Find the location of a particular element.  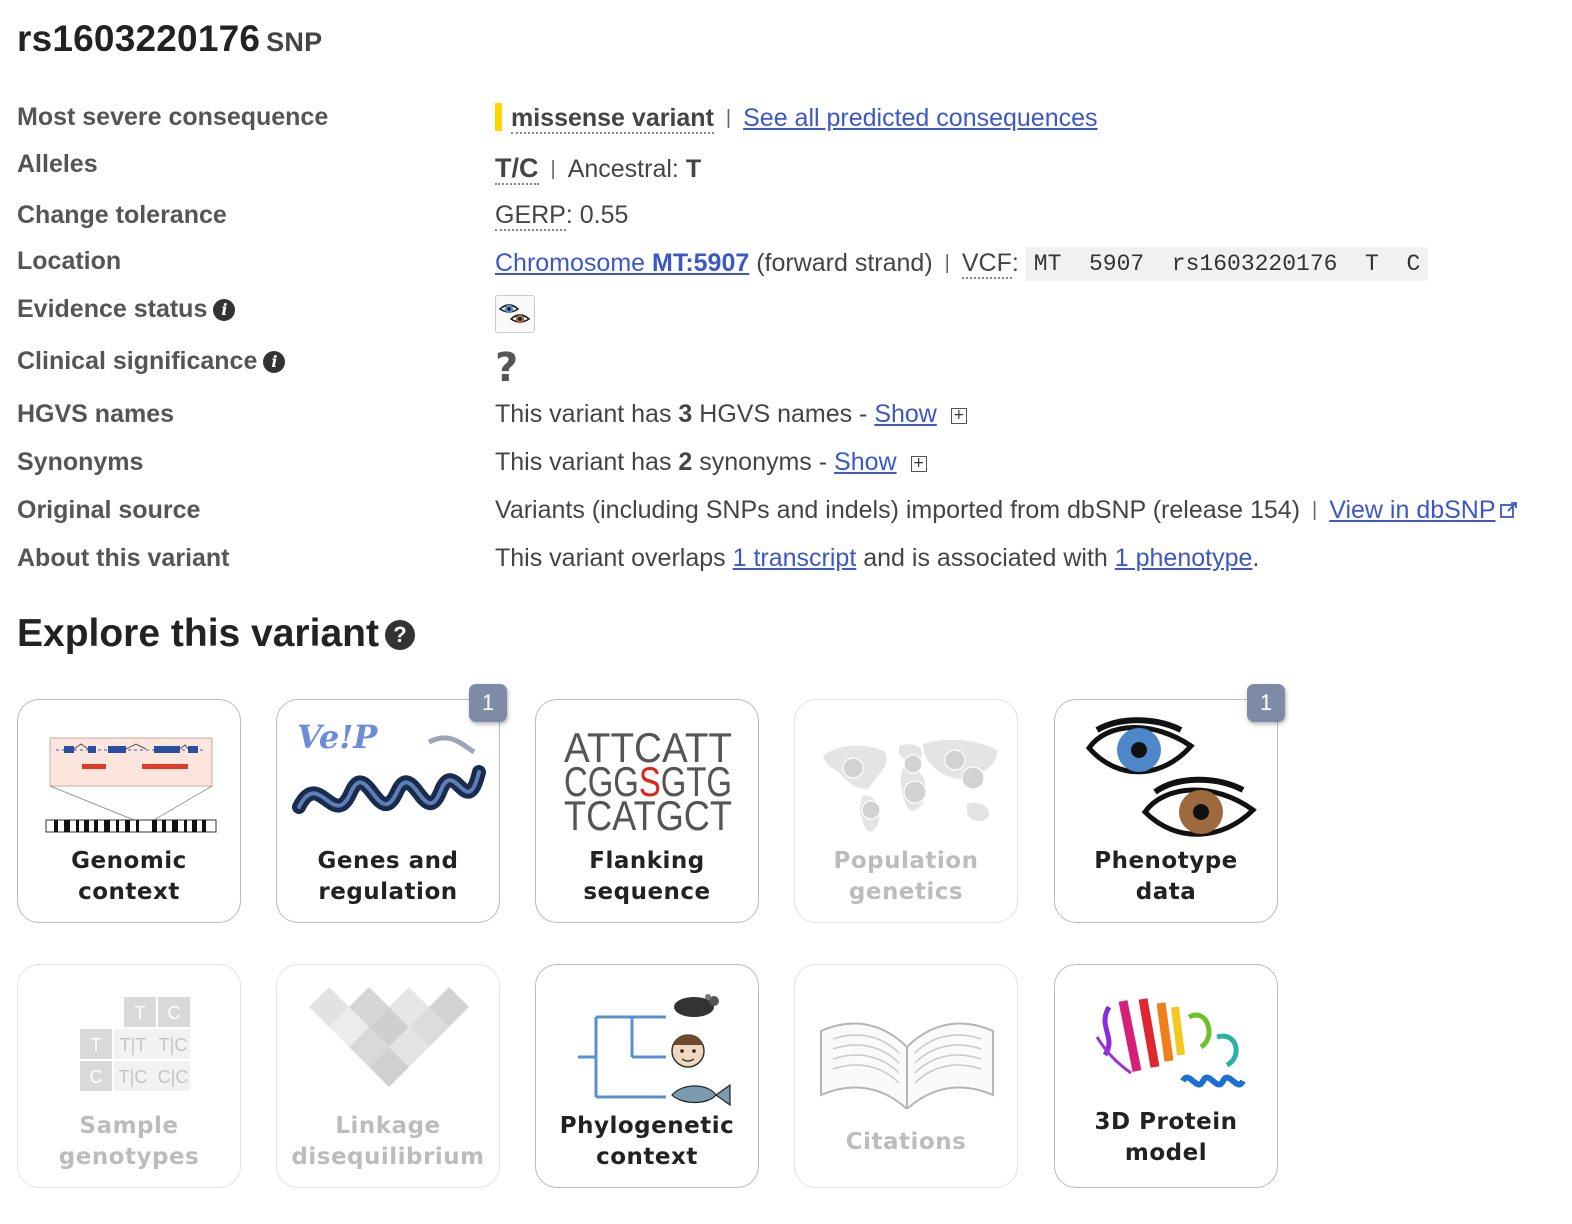

ancestral-value: T is located at coordinates (693, 169).